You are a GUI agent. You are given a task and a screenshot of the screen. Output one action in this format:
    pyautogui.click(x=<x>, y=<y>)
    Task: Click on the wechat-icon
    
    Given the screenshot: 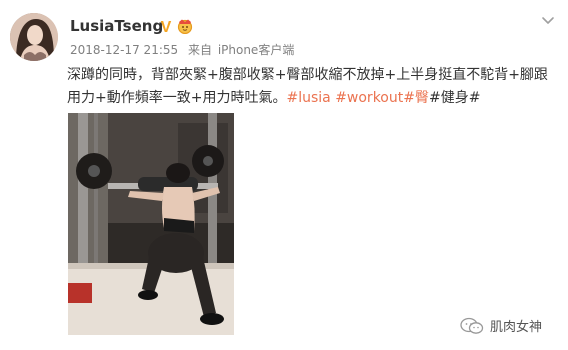 What is the action you would take?
    pyautogui.click(x=472, y=325)
    